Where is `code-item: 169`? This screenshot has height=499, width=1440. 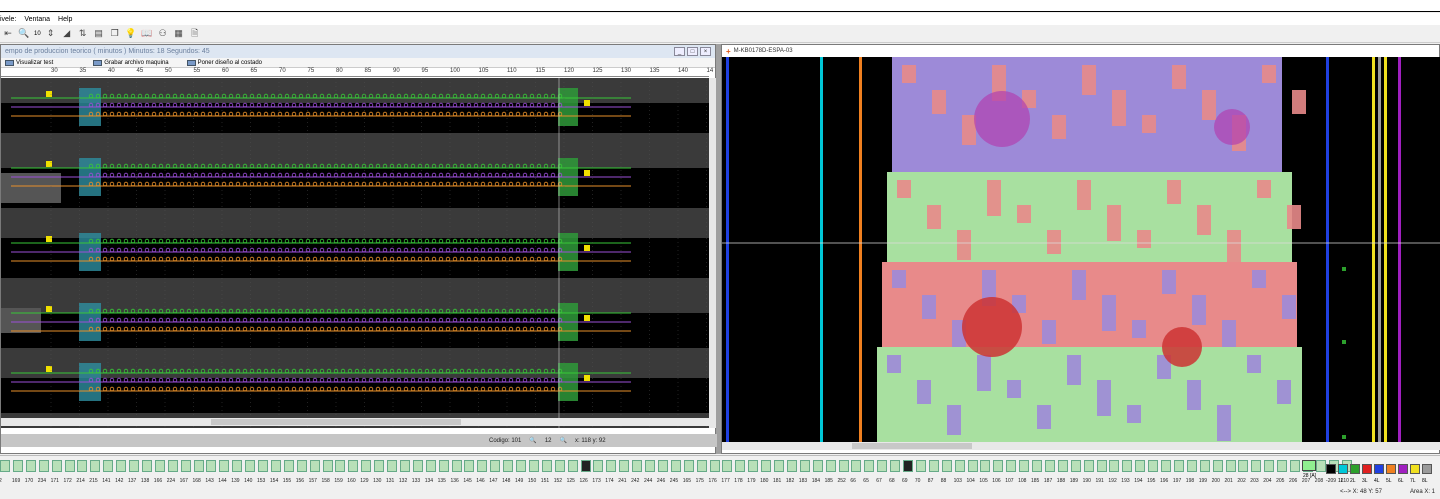 code-item: 169 is located at coordinates (17, 473).